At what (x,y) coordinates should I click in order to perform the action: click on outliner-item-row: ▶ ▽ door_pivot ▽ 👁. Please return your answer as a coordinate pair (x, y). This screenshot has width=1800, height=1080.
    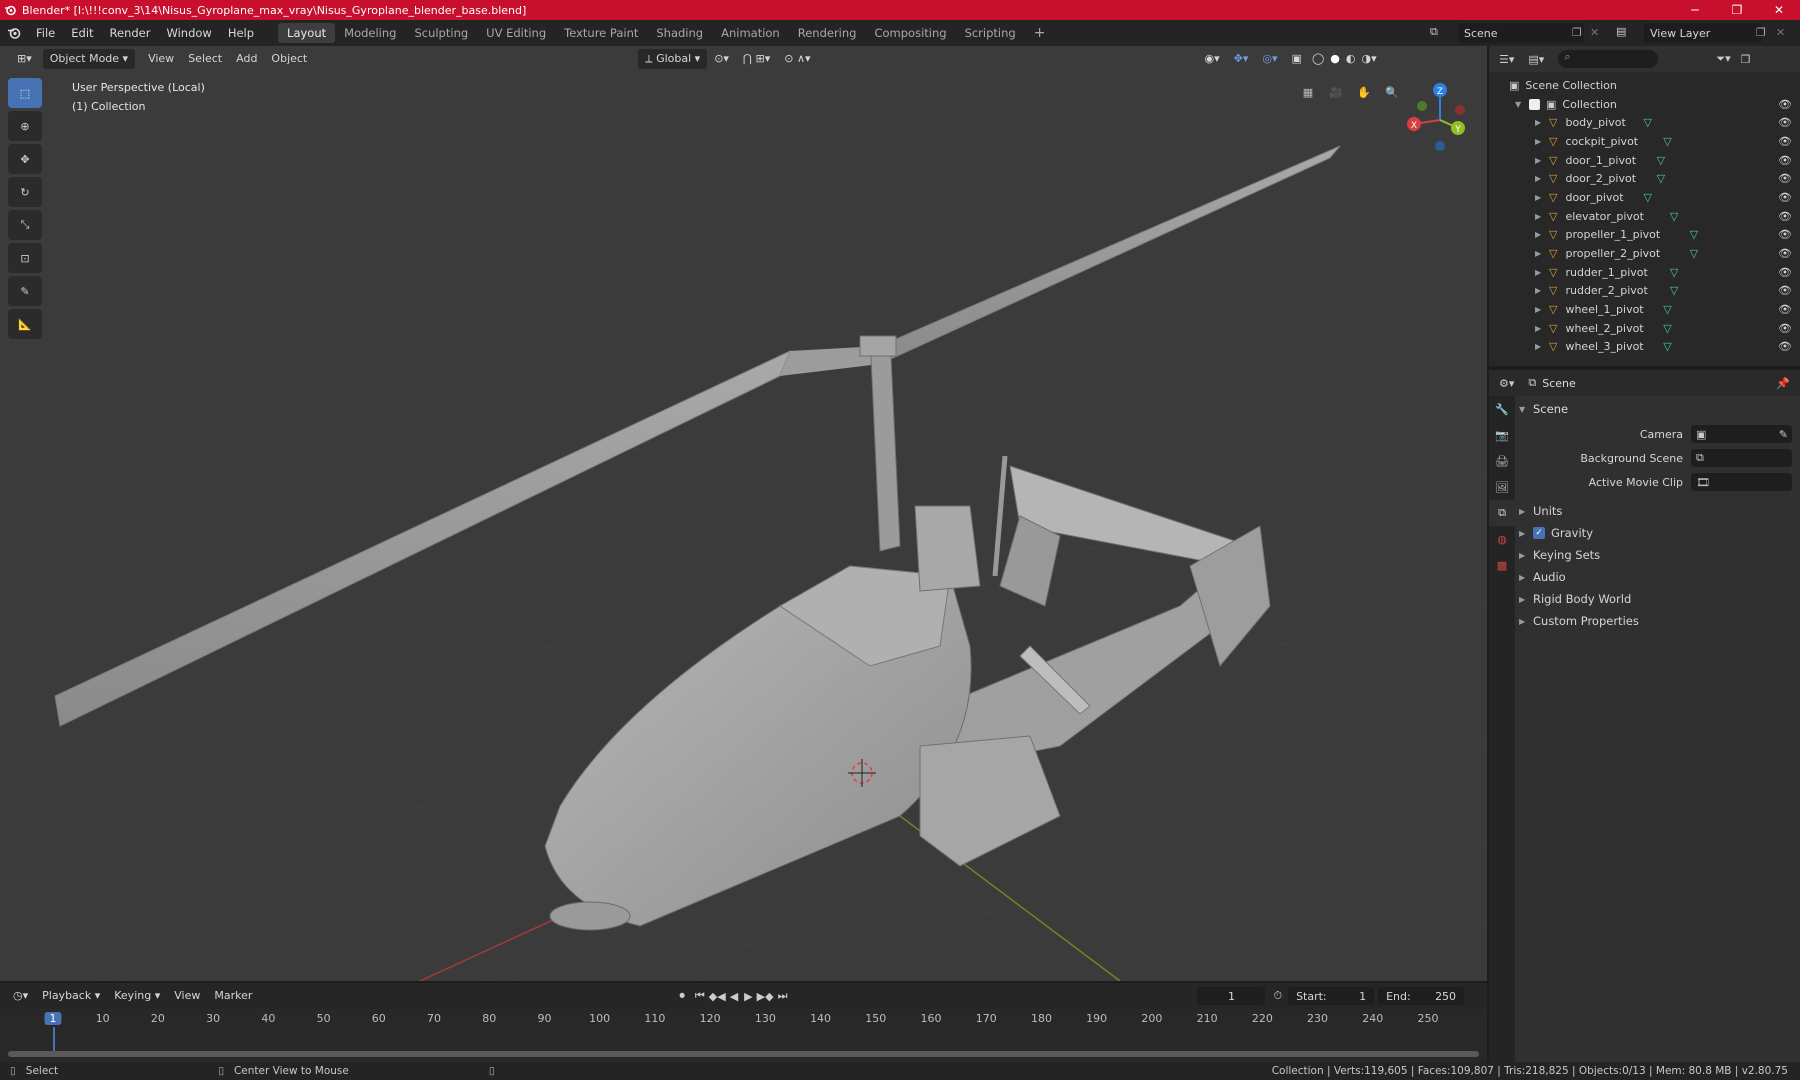
    Looking at the image, I should click on (1644, 197).